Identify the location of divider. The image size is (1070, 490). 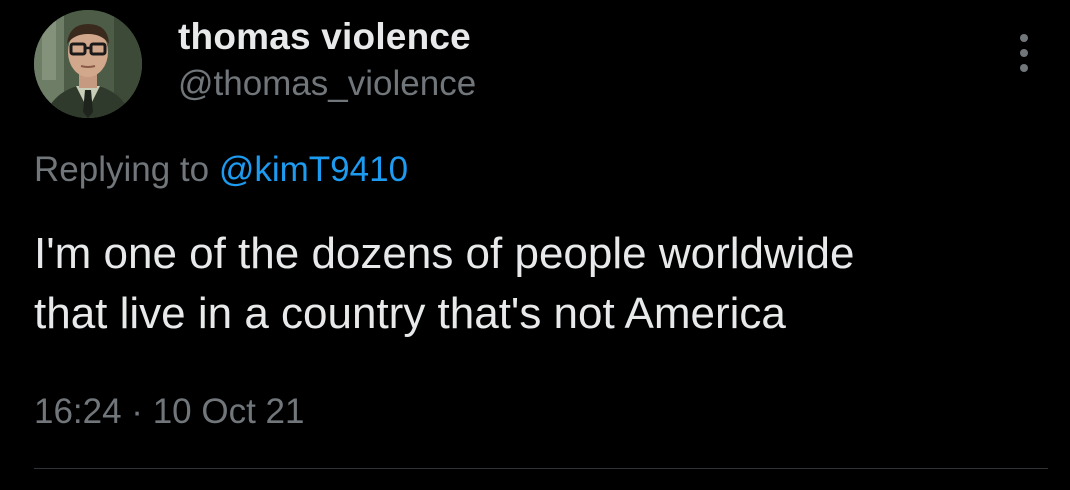
(541, 468).